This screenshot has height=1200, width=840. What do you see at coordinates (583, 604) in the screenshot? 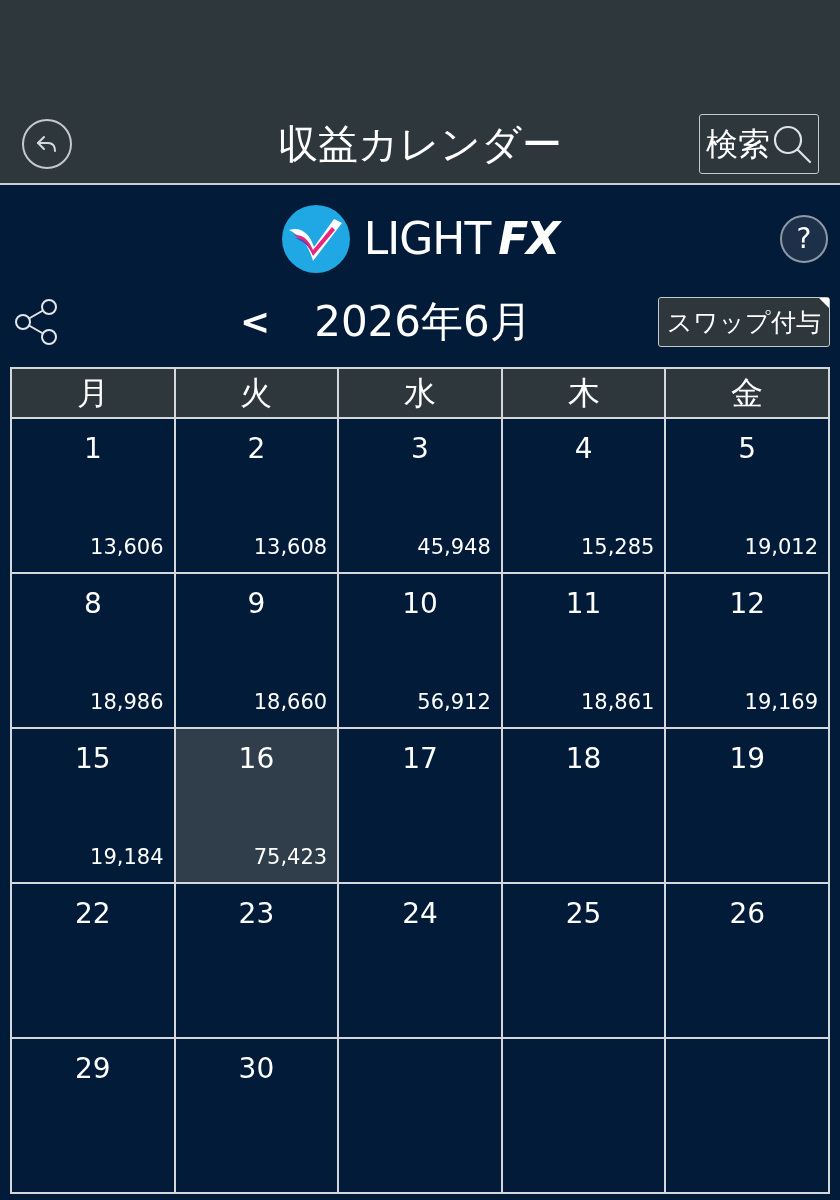
I see `day-number: 11` at bounding box center [583, 604].